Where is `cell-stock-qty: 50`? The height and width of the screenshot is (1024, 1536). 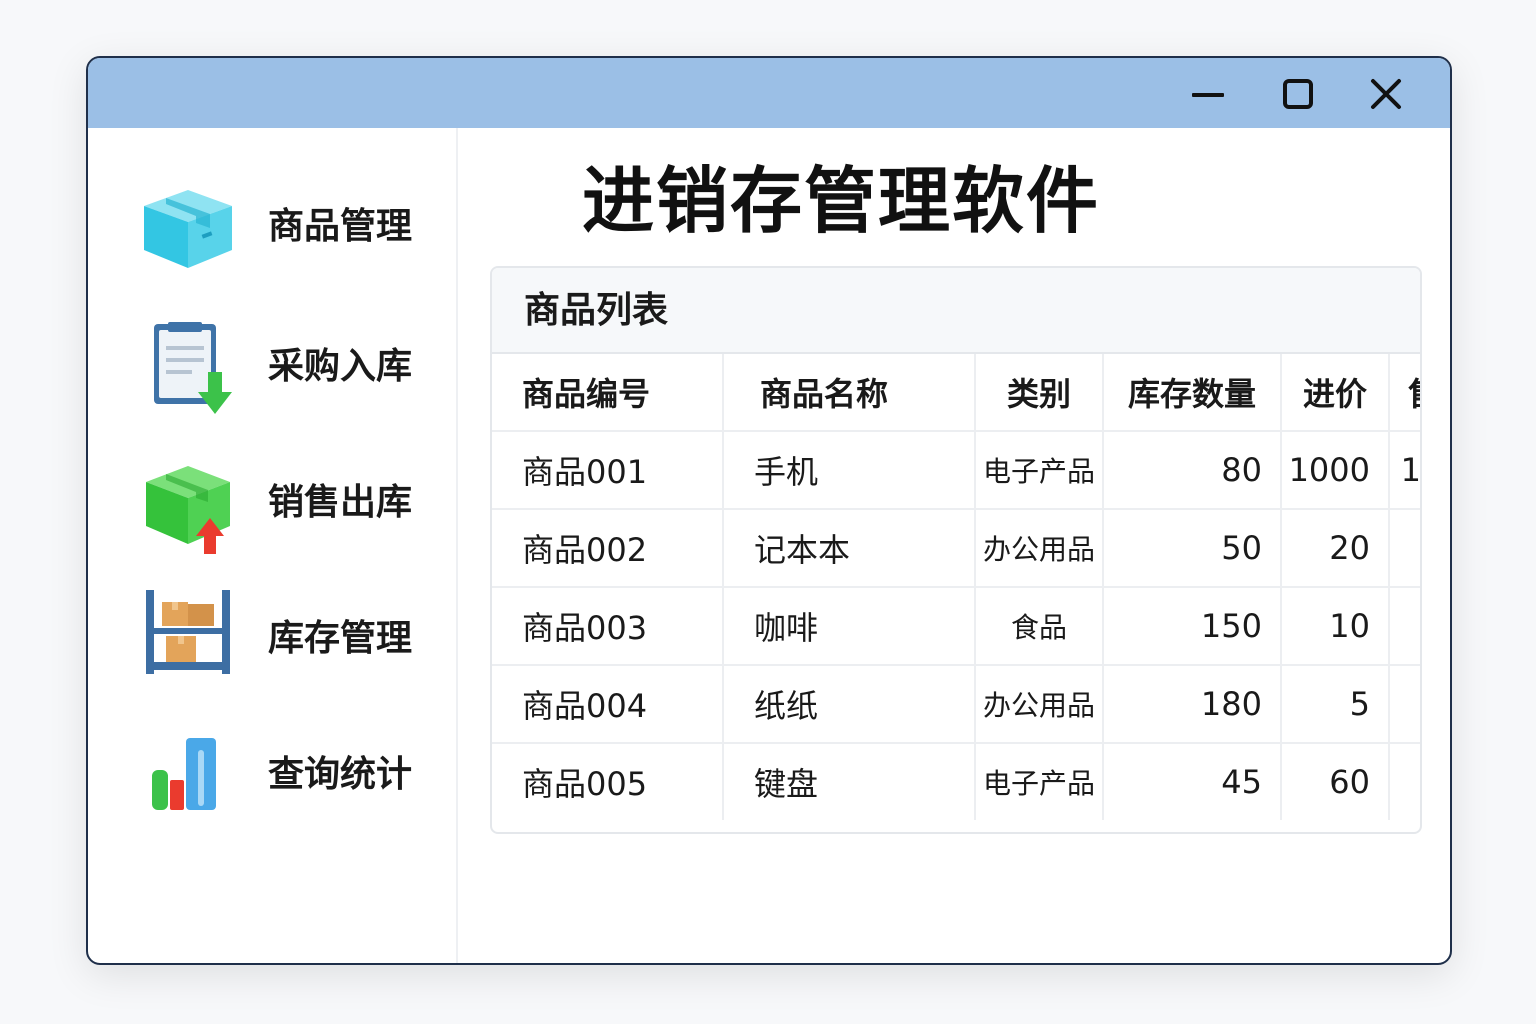
cell-stock-qty: 50 is located at coordinates (1192, 548).